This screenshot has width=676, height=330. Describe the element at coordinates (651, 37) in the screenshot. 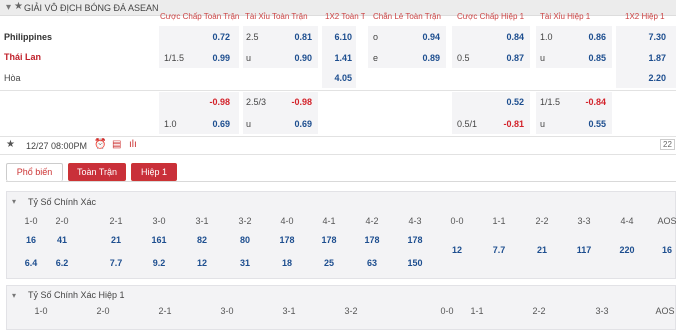

I see `odds-h1-1x2-home: 7.30` at that location.